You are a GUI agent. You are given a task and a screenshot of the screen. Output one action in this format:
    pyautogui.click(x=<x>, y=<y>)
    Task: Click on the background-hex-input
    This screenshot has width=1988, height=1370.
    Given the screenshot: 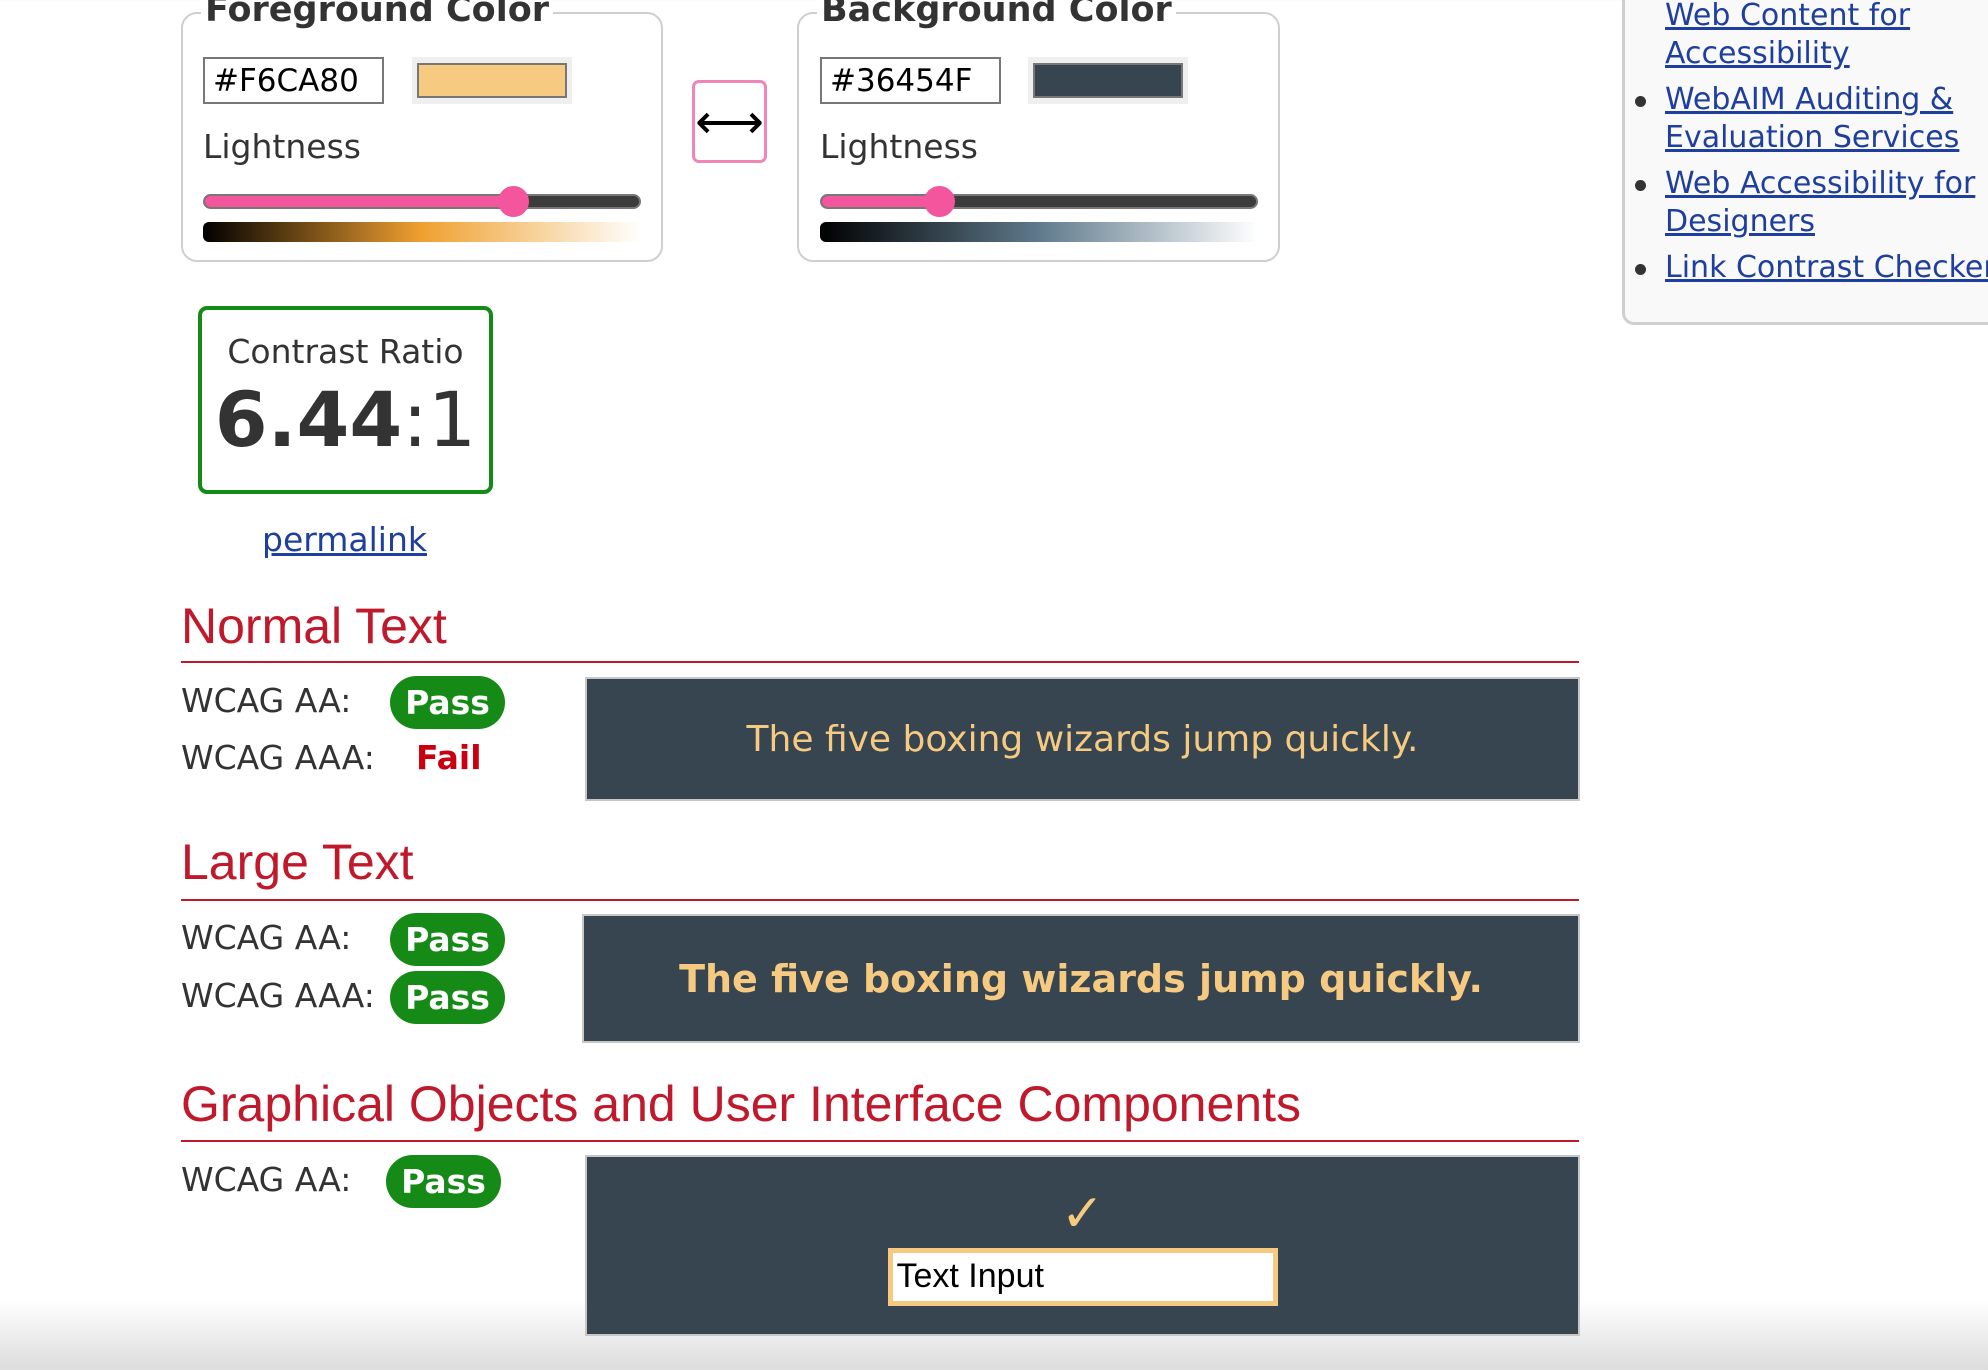 What is the action you would take?
    pyautogui.click(x=910, y=80)
    